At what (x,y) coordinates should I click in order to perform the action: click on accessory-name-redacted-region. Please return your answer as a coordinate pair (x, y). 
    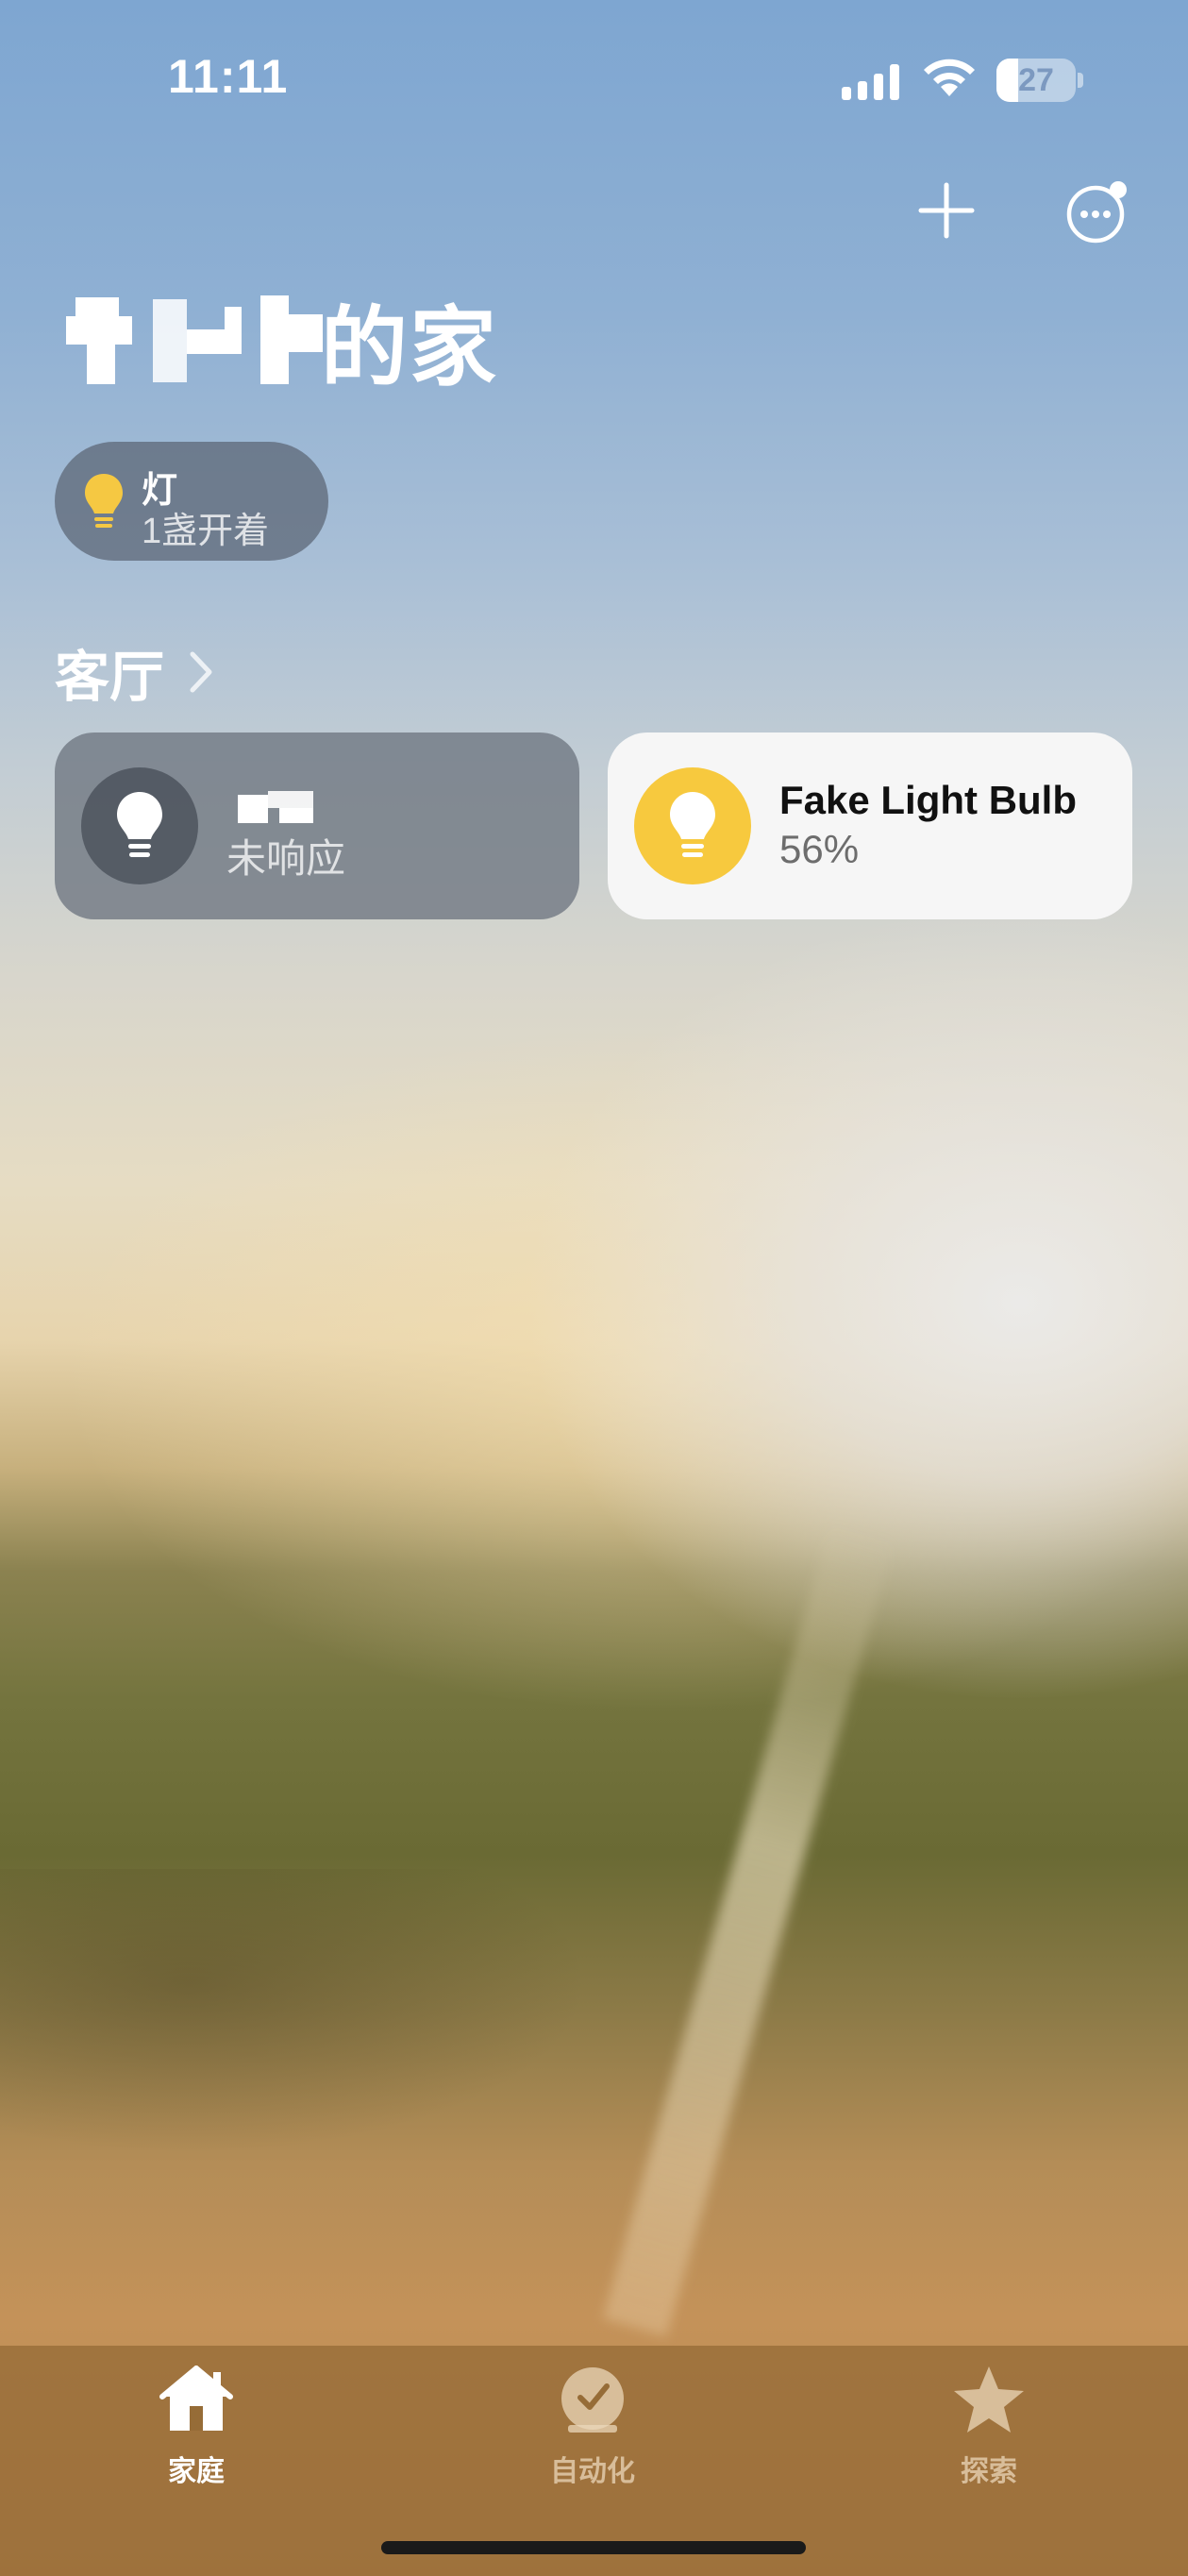
    Looking at the image, I should click on (275, 808).